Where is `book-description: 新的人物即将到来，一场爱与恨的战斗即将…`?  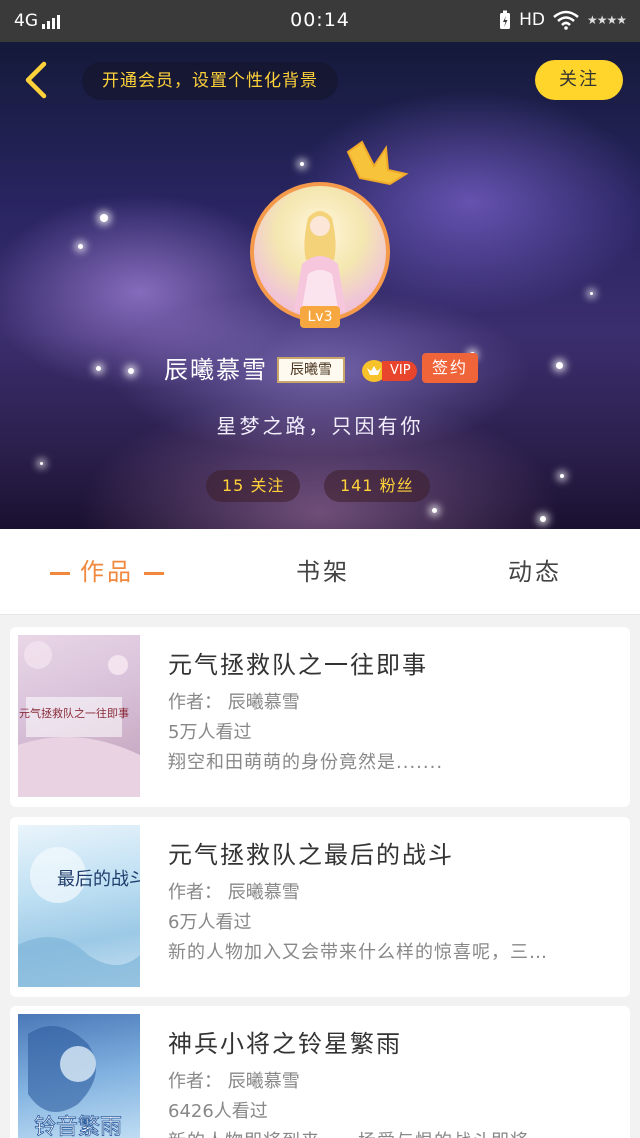
book-description: 新的人物即将到来，一场爱与恨的战斗即将… is located at coordinates (388, 1132).